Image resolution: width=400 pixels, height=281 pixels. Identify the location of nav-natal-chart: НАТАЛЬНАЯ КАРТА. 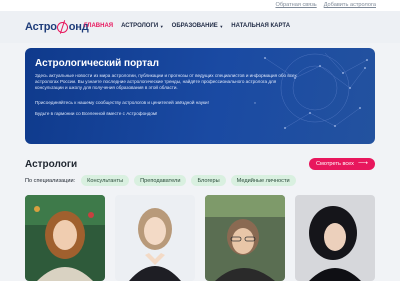
(260, 26).